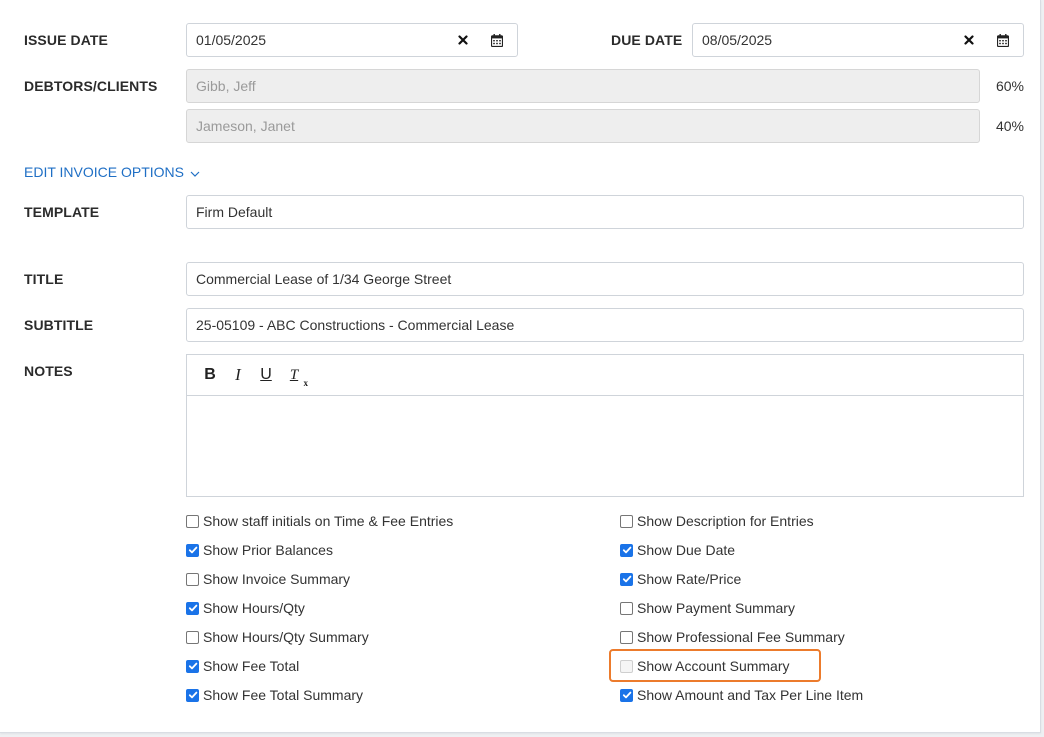 Image resolution: width=1044 pixels, height=737 pixels. What do you see at coordinates (605, 375) in the screenshot?
I see `notes-toolbar: B I U Tx` at bounding box center [605, 375].